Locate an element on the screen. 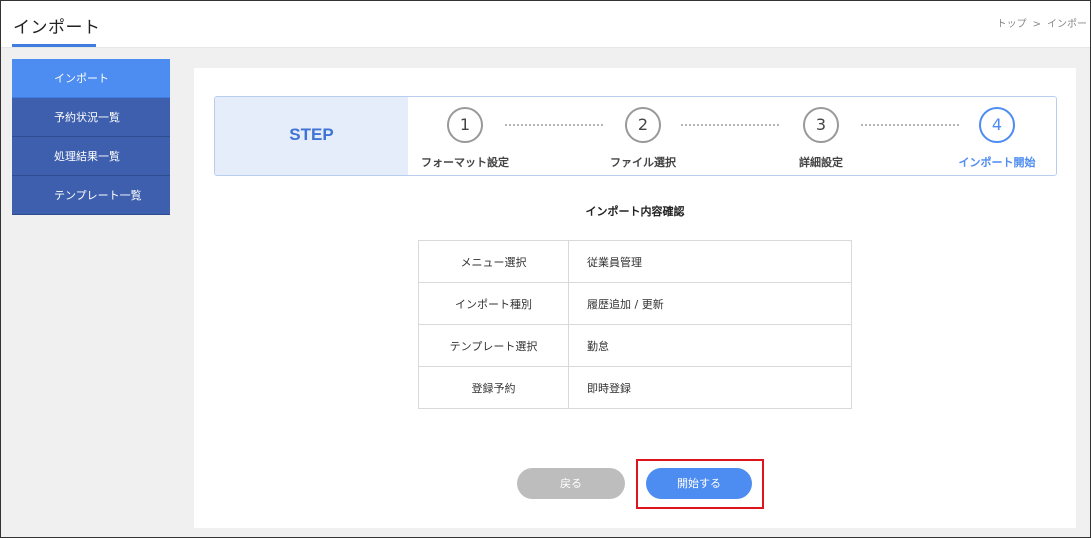 This screenshot has height=538, width=1091. breadcrumb: トップ > インポー is located at coordinates (1042, 22).